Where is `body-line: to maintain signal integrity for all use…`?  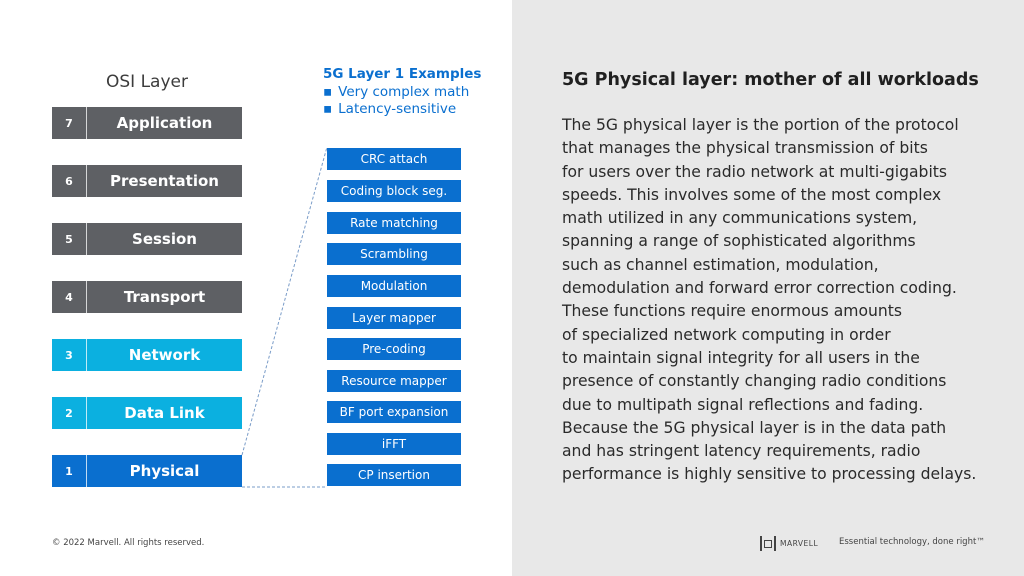 body-line: to maintain signal integrity for all use… is located at coordinates (741, 357).